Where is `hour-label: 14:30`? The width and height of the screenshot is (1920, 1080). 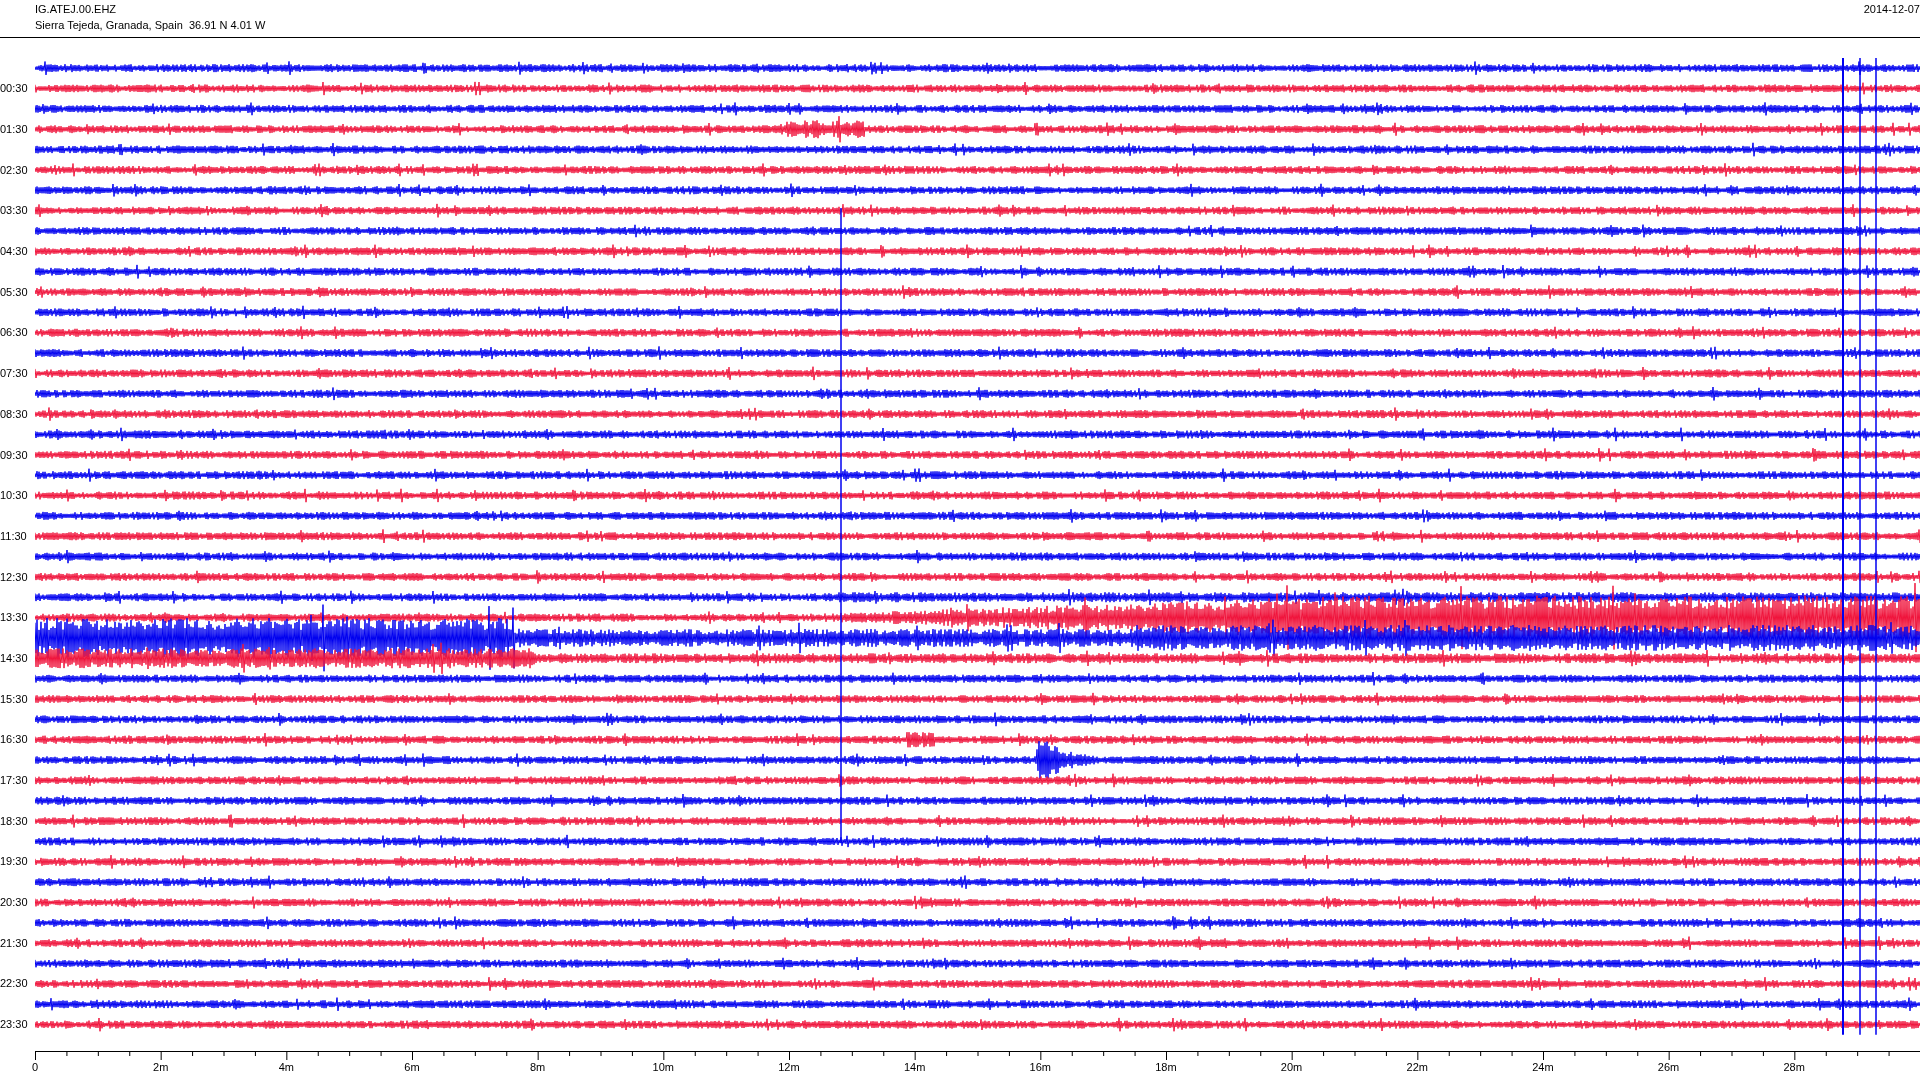 hour-label: 14:30 is located at coordinates (14, 658).